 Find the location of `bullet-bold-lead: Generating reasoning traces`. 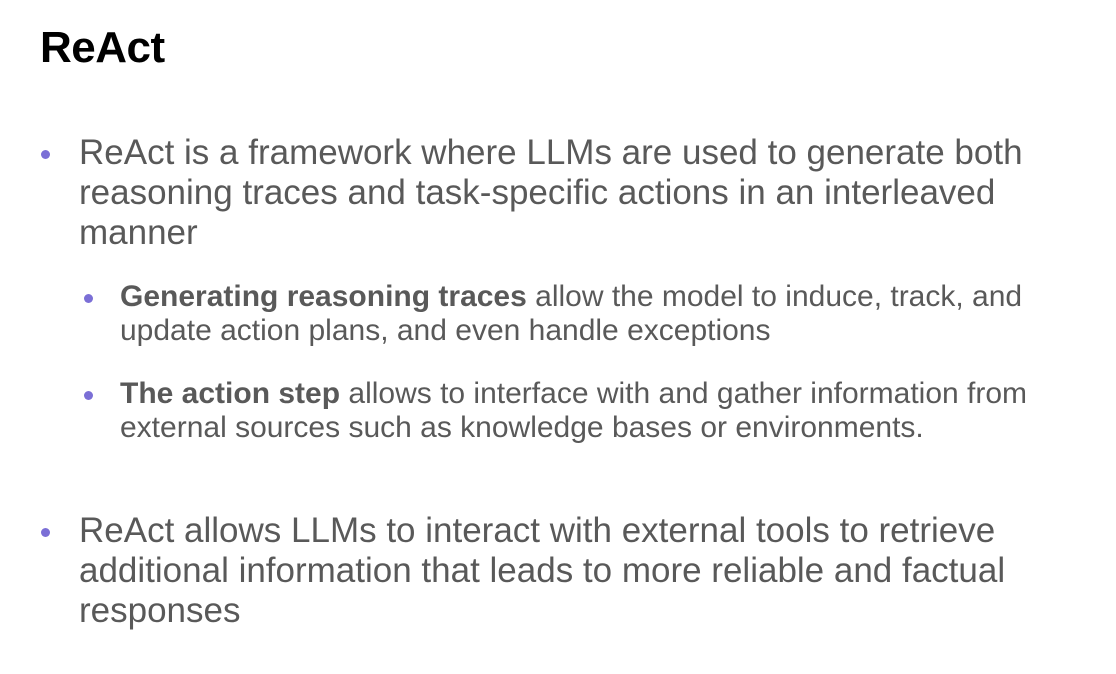

bullet-bold-lead: Generating reasoning traces is located at coordinates (323, 296).